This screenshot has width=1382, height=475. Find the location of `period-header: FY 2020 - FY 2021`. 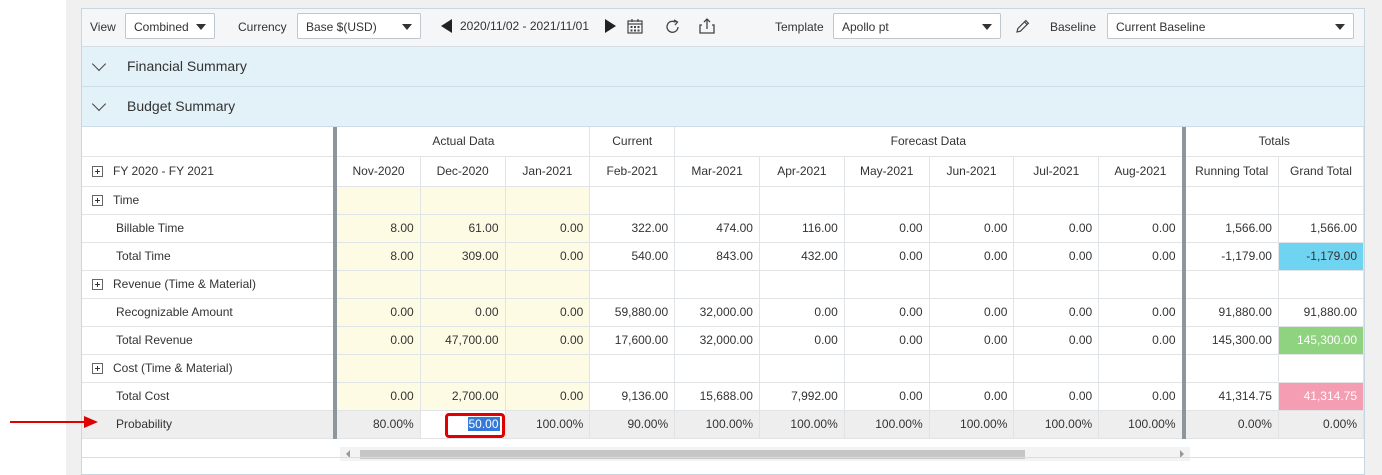

period-header: FY 2020 - FY 2021 is located at coordinates (210, 171).